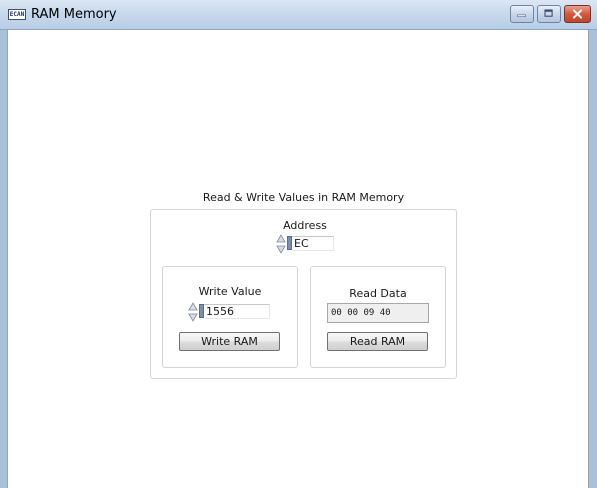 The image size is (597, 488). What do you see at coordinates (281, 244) in the screenshot?
I see `address-spinner` at bounding box center [281, 244].